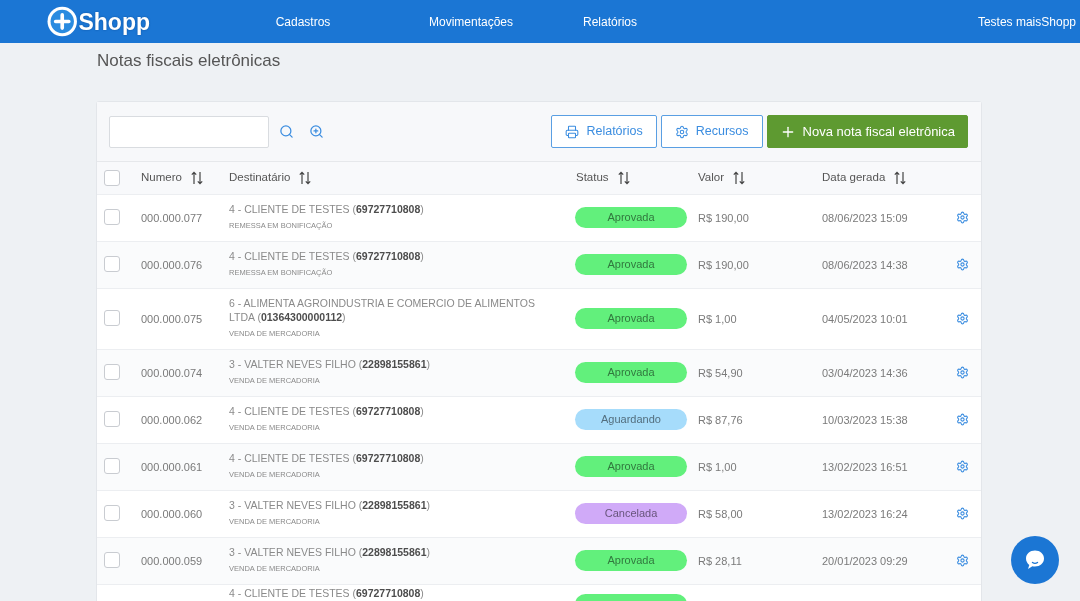 The height and width of the screenshot is (601, 1080). Describe the element at coordinates (172, 420) in the screenshot. I see `invoice-number: 000.000.062` at that location.